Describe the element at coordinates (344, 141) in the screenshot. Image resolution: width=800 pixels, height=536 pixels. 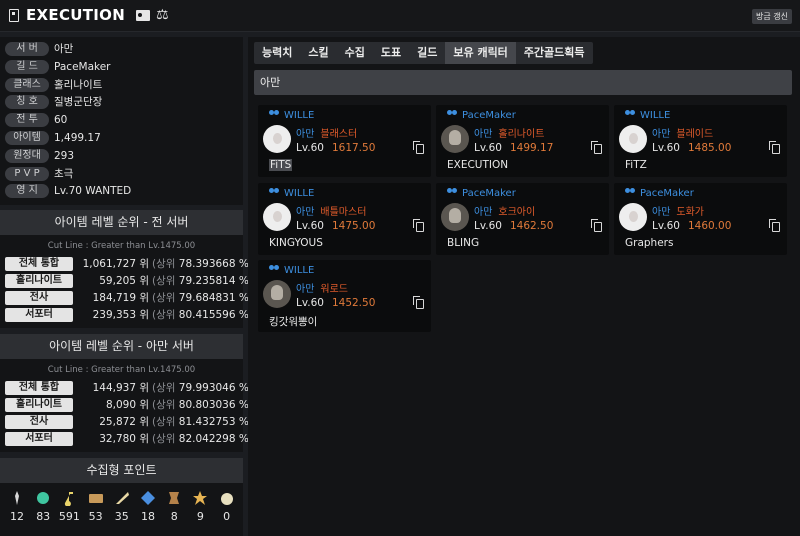
I see `character-card: WILLE 아만 블래스터 Lv.60 1617.50 FiTS` at that location.